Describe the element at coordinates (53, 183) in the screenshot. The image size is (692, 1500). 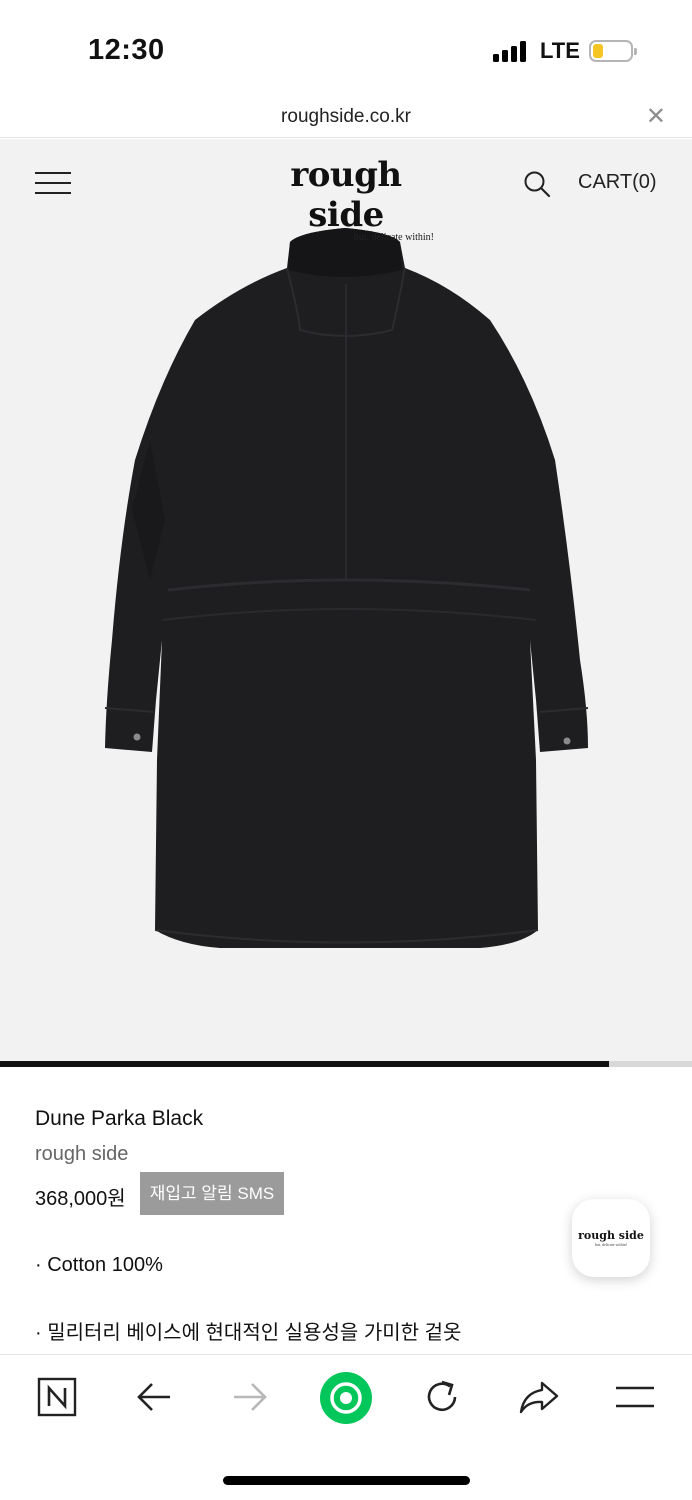
I see `hamburger-menu-icon` at that location.